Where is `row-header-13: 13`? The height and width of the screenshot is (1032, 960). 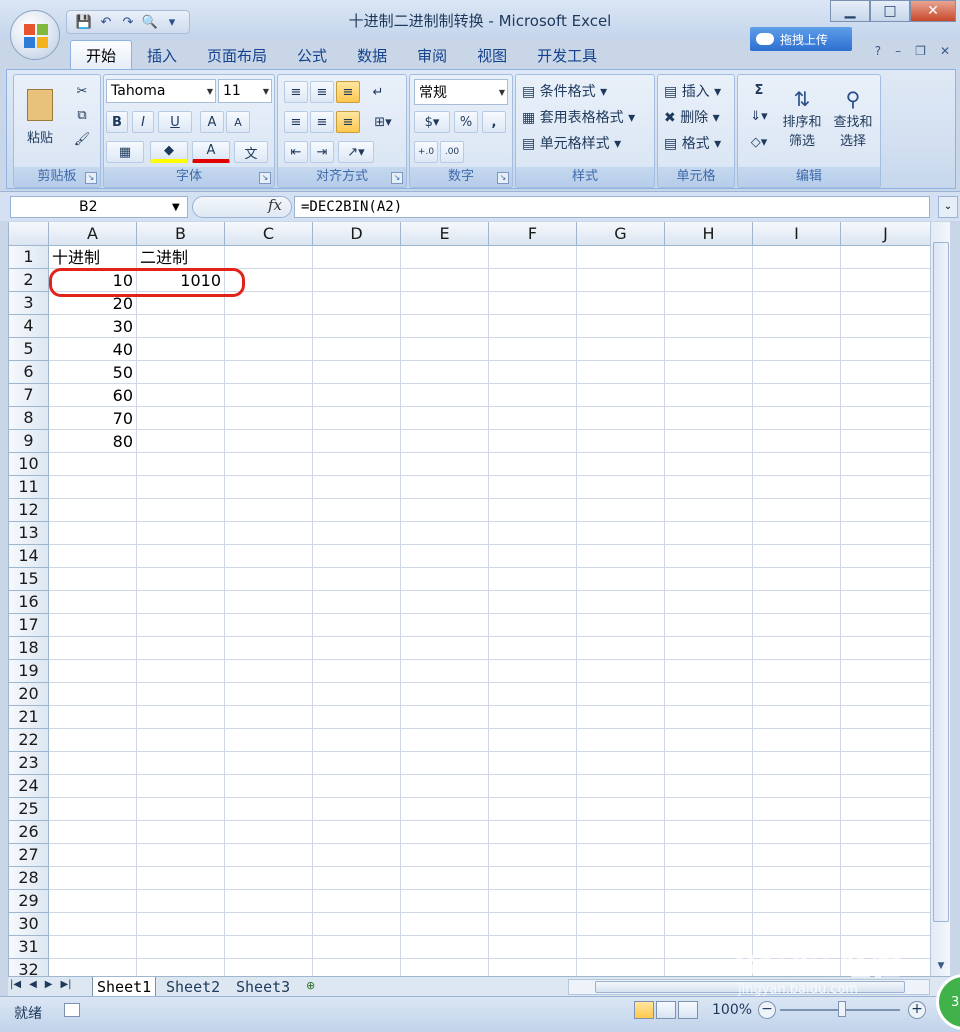 row-header-13: 13 is located at coordinates (29, 533).